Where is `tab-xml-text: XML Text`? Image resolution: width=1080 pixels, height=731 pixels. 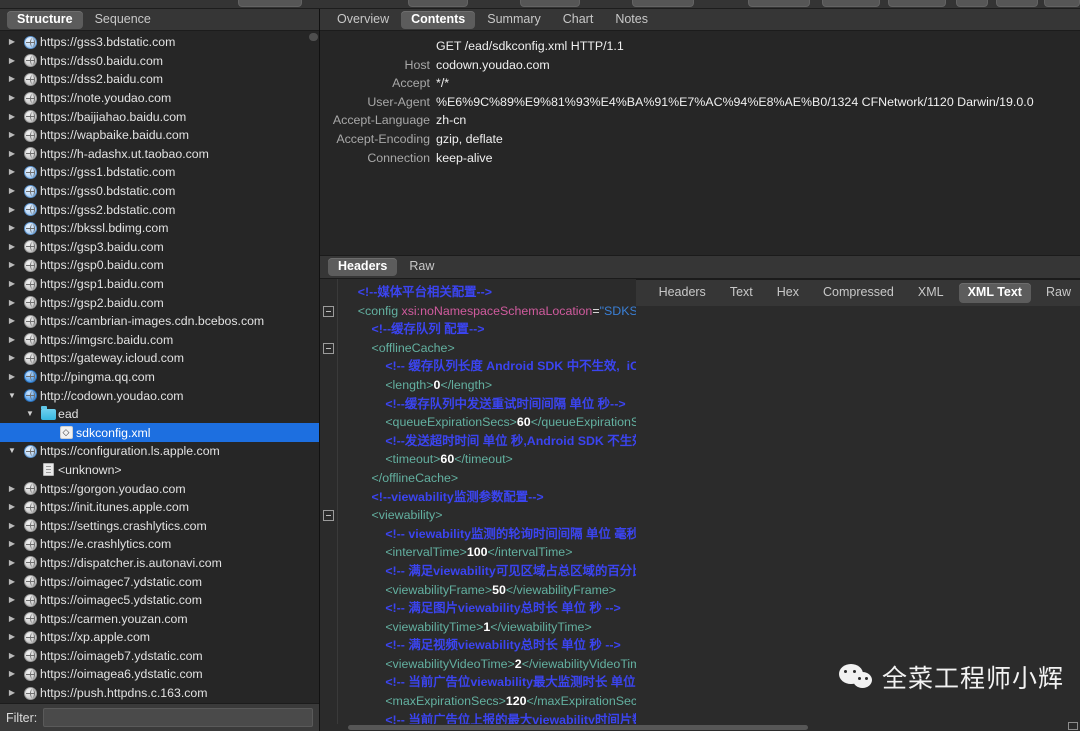 tab-xml-text: XML Text is located at coordinates (994, 293).